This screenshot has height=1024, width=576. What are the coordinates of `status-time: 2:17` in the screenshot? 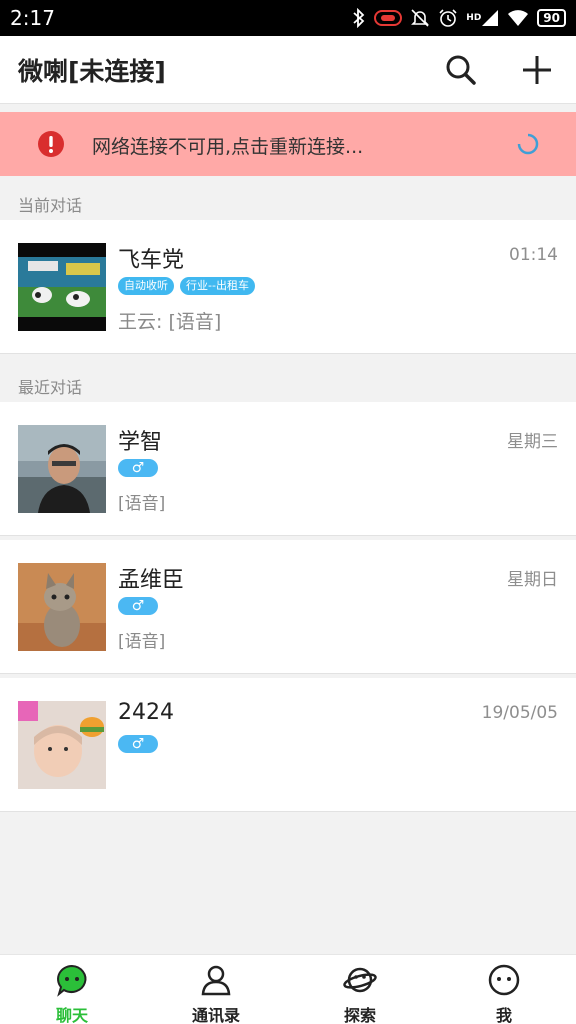 It's located at (32, 18).